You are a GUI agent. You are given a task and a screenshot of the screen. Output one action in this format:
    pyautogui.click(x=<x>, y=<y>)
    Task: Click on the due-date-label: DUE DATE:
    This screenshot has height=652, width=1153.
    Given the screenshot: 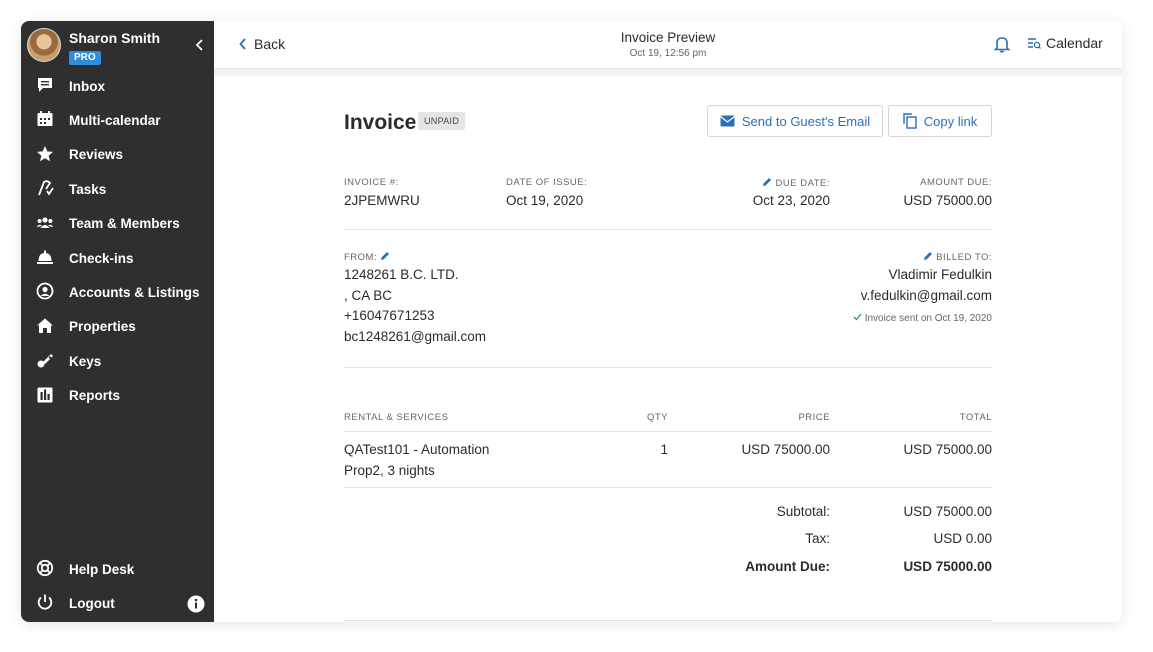 What is the action you would take?
    pyautogui.click(x=802, y=183)
    